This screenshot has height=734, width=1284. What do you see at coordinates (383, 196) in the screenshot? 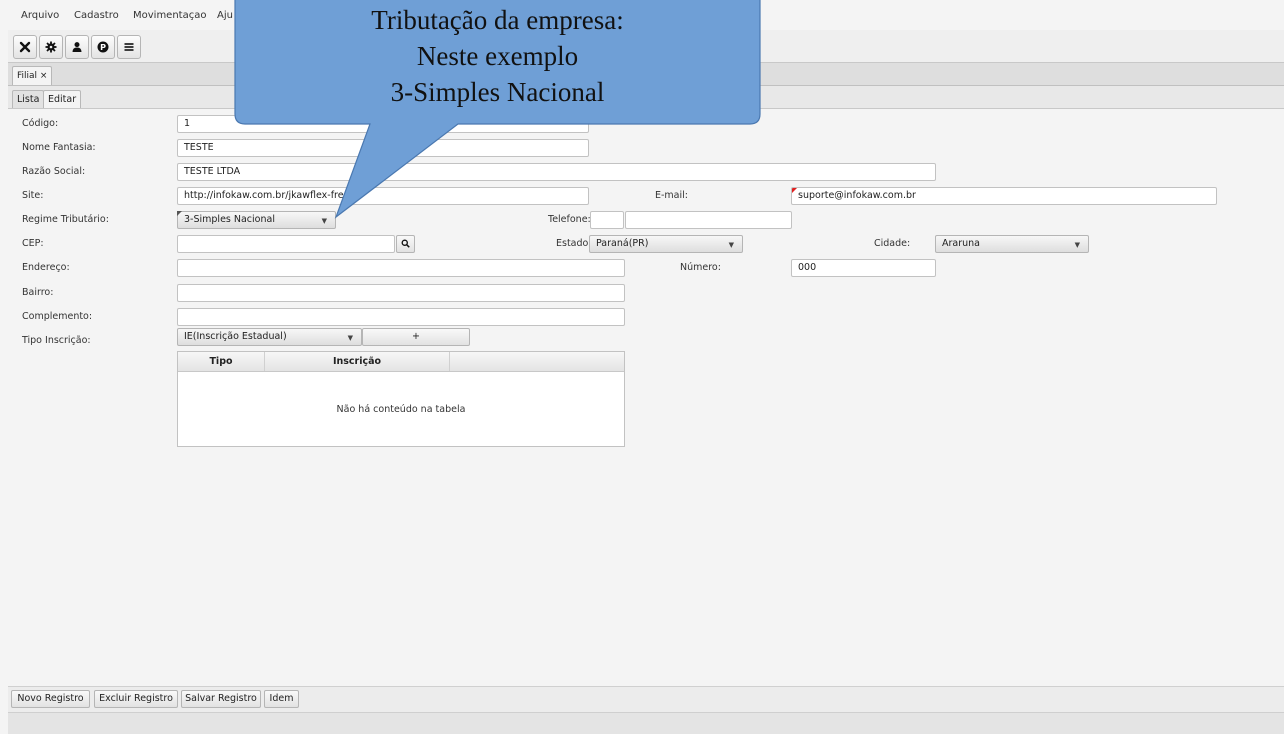
I see `site-field: http://infokaw.com.br/jkawflex-fre` at bounding box center [383, 196].